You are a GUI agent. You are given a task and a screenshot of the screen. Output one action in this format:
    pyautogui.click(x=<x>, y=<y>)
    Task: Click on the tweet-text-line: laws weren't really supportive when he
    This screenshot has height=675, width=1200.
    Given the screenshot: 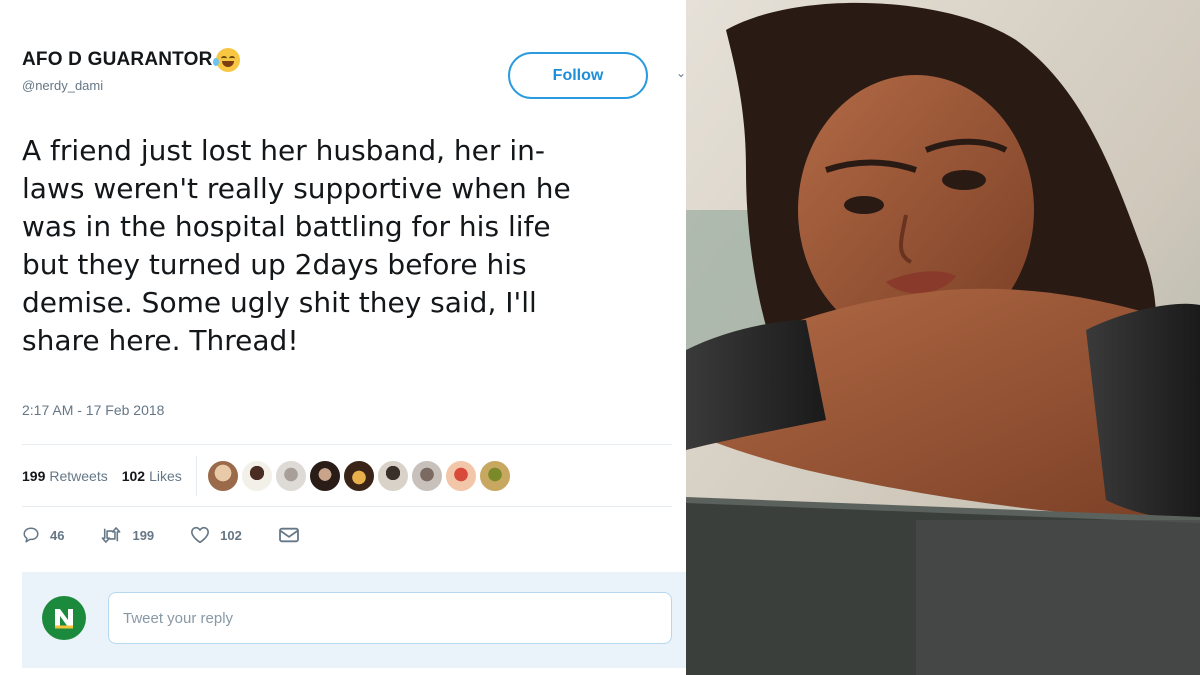 What is the action you would take?
    pyautogui.click(x=296, y=188)
    